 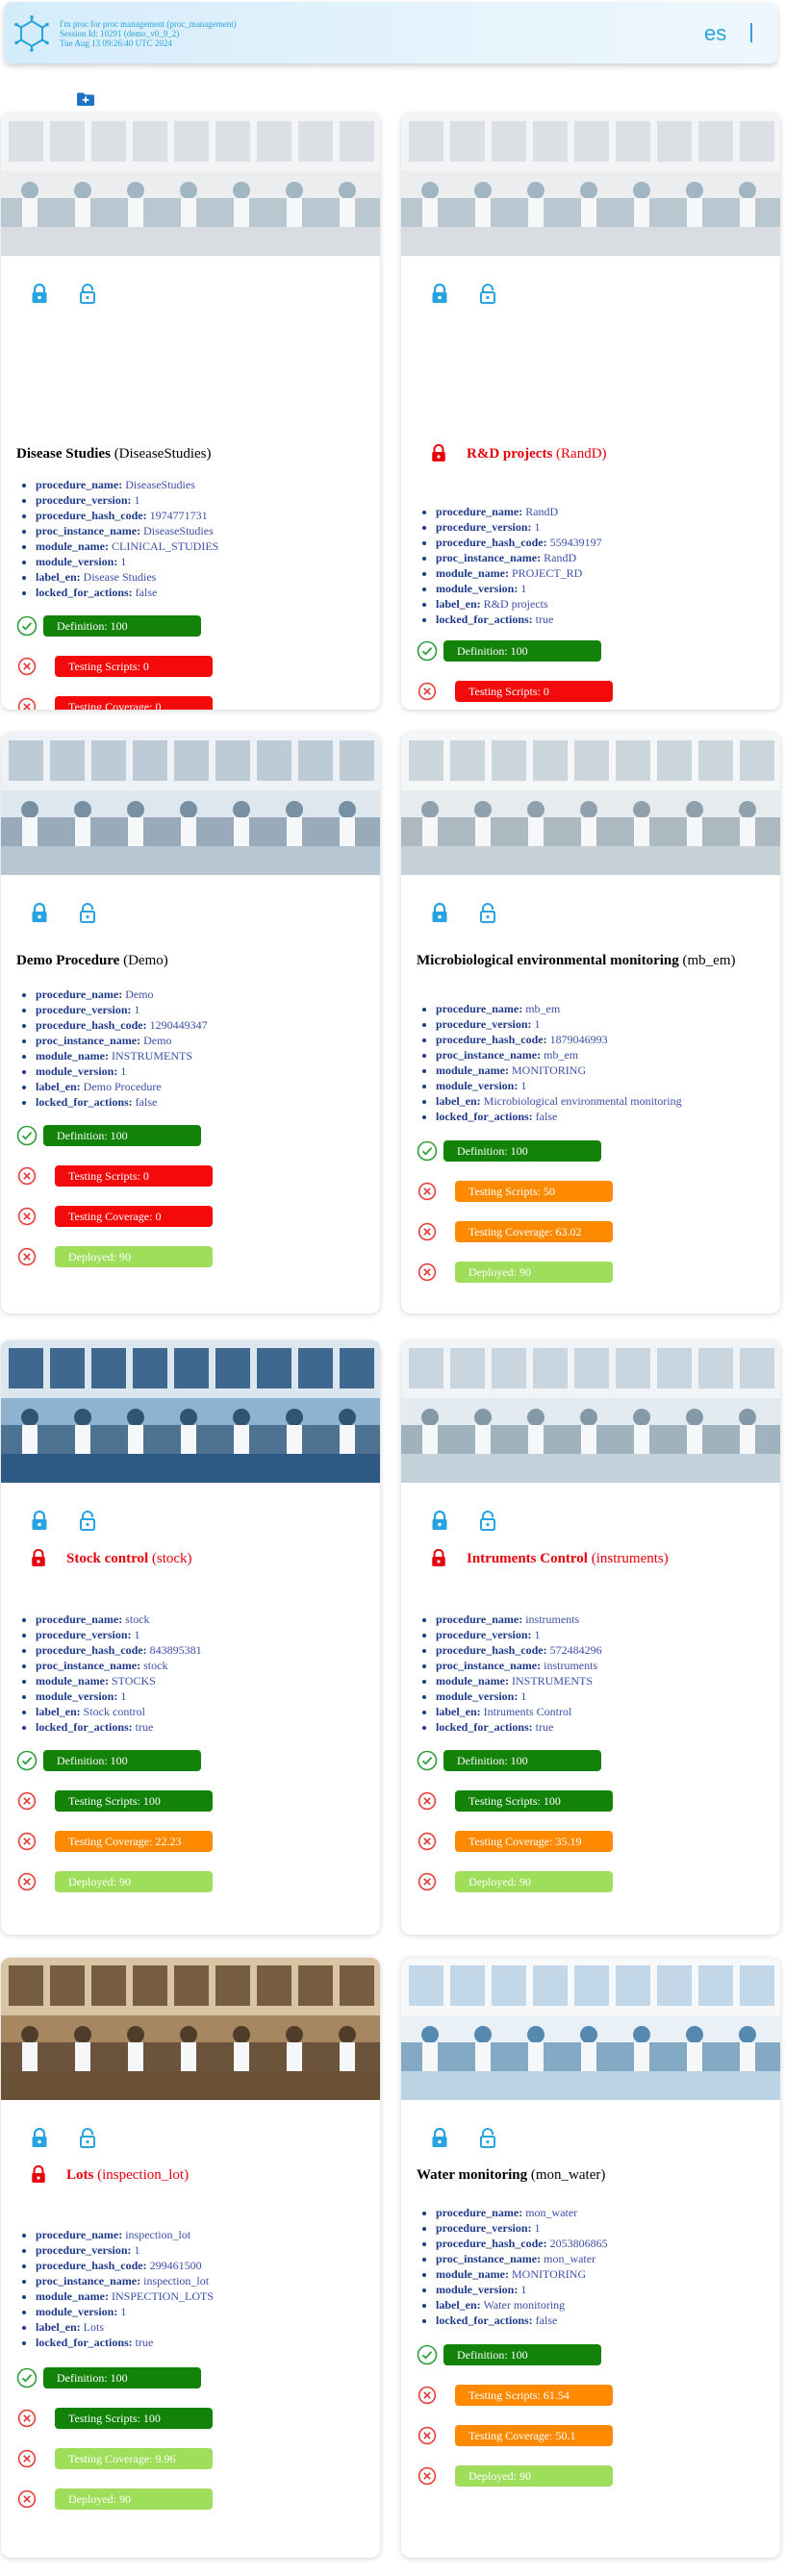 I want to click on status-row: Testing Scripts: 100, so click(x=160, y=1800).